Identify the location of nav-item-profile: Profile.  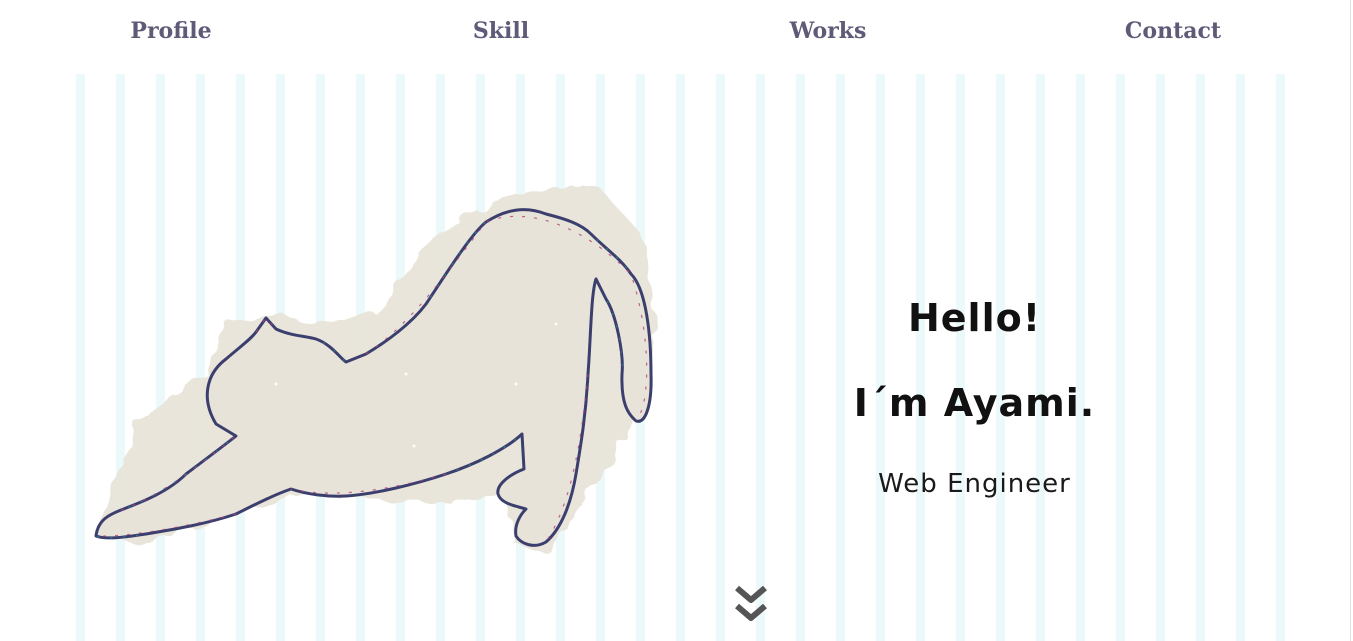
(170, 31).